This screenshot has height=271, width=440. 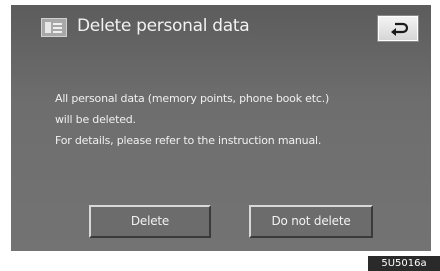 What do you see at coordinates (150, 221) in the screenshot?
I see `delete-button: Delete` at bounding box center [150, 221].